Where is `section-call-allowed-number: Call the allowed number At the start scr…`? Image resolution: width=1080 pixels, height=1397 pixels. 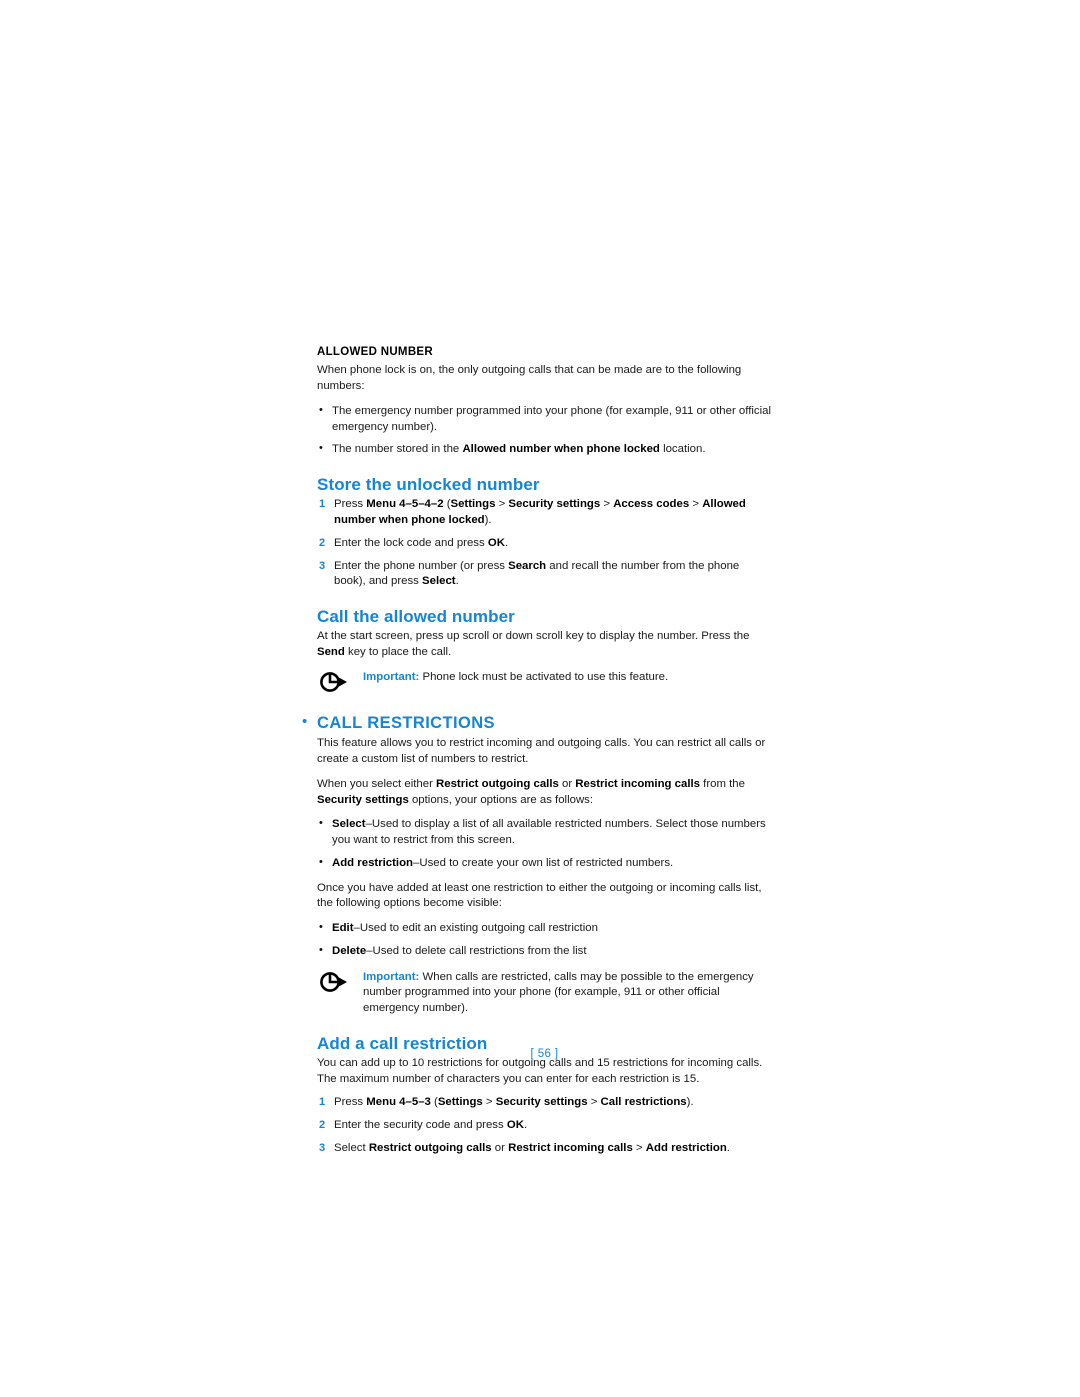 section-call-allowed-number: Call the allowed number At the start scr… is located at coordinates (544, 650).